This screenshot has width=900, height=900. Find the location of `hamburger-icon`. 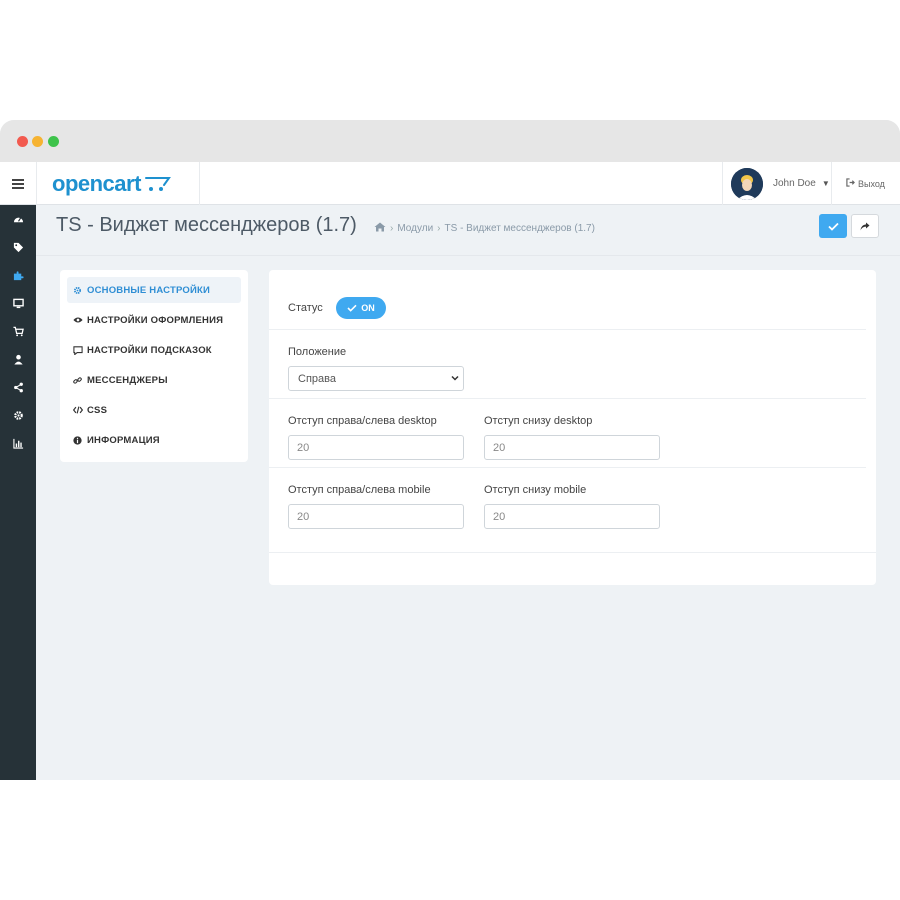

hamburger-icon is located at coordinates (18, 183).